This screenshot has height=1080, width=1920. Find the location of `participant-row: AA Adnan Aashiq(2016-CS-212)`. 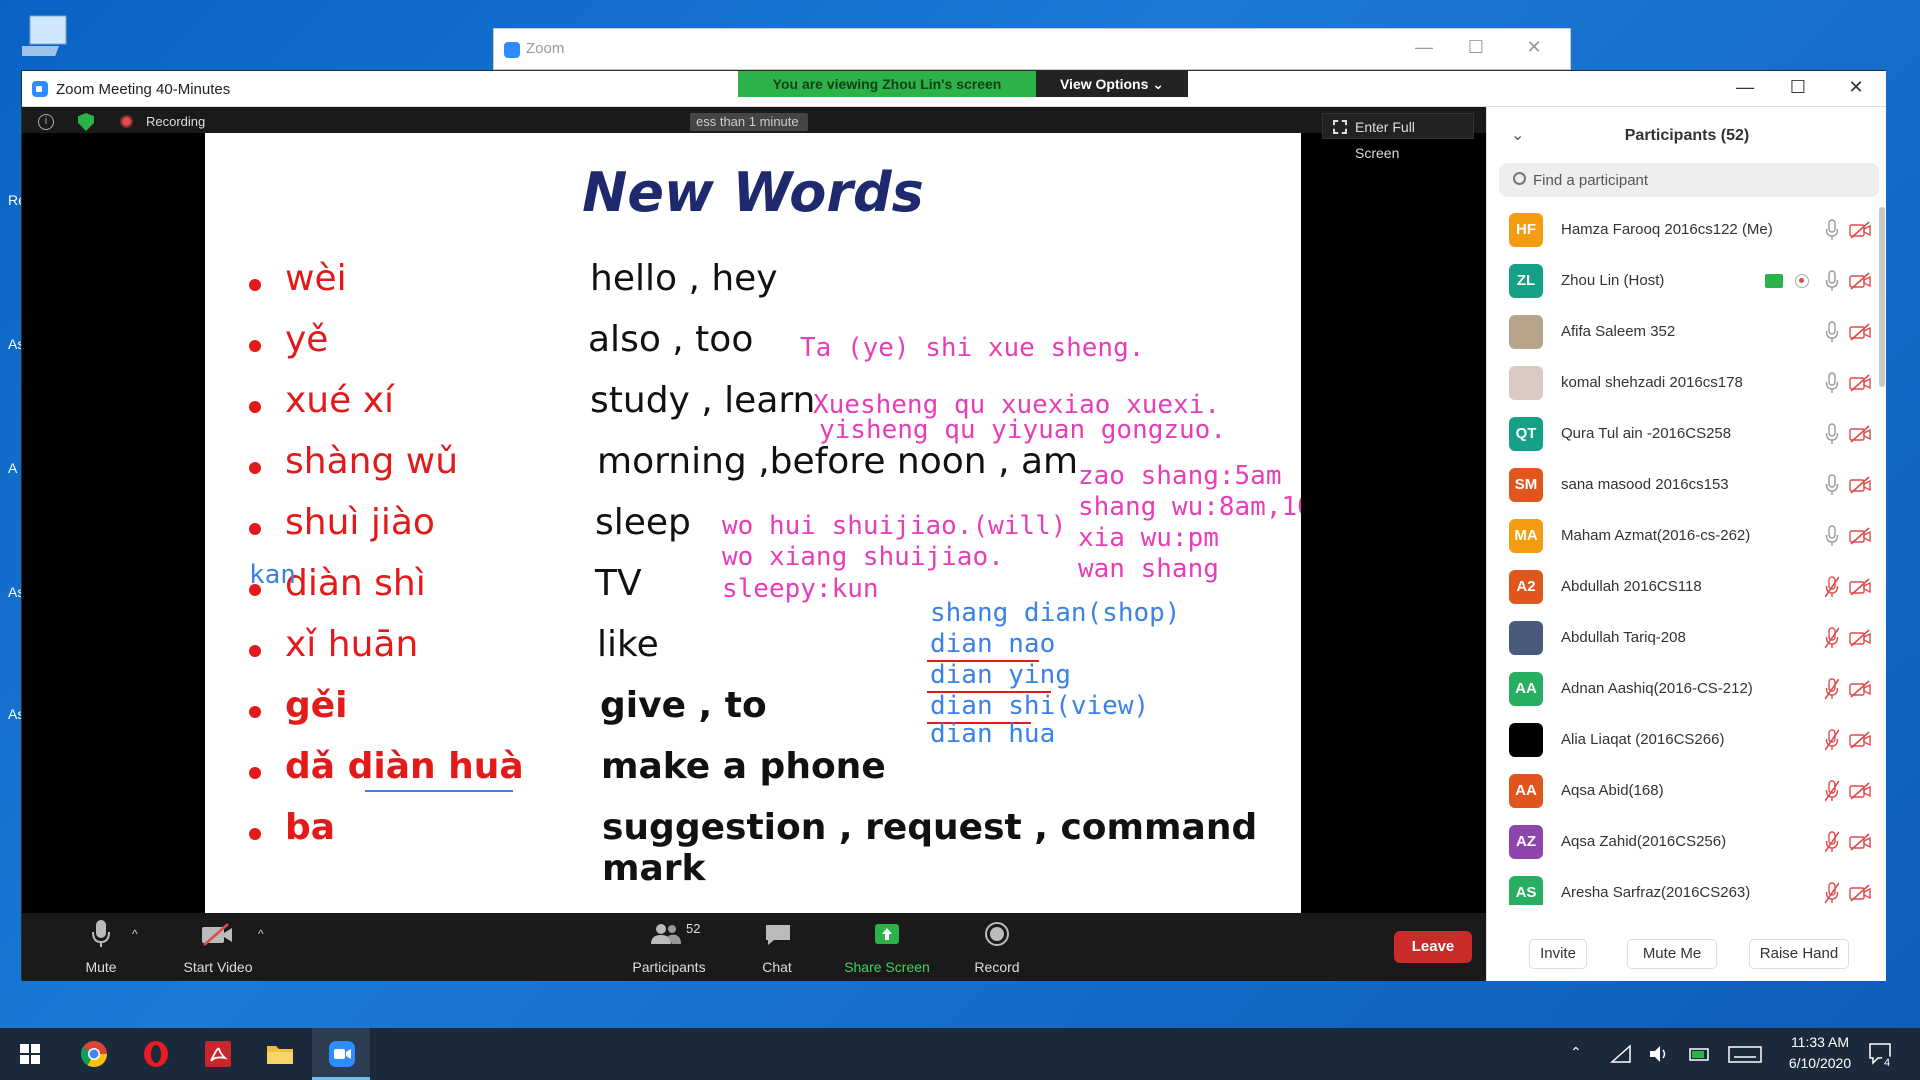

participant-row: AA Adnan Aashiq(2016-CS-212) is located at coordinates (1682, 689).